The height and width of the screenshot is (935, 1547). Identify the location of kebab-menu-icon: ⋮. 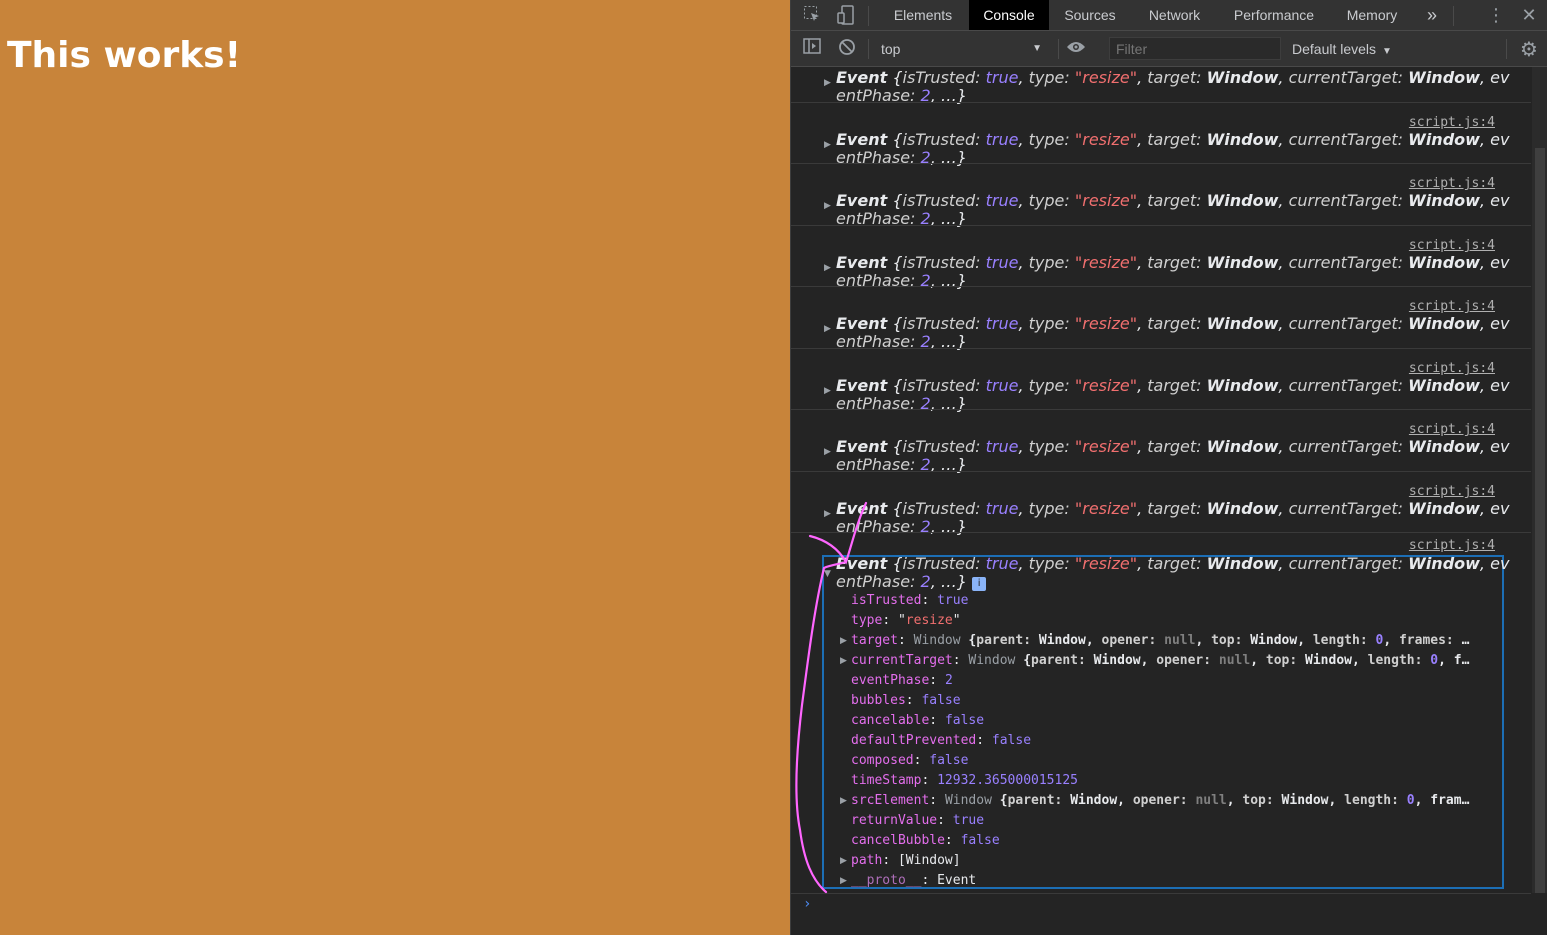
(1496, 16).